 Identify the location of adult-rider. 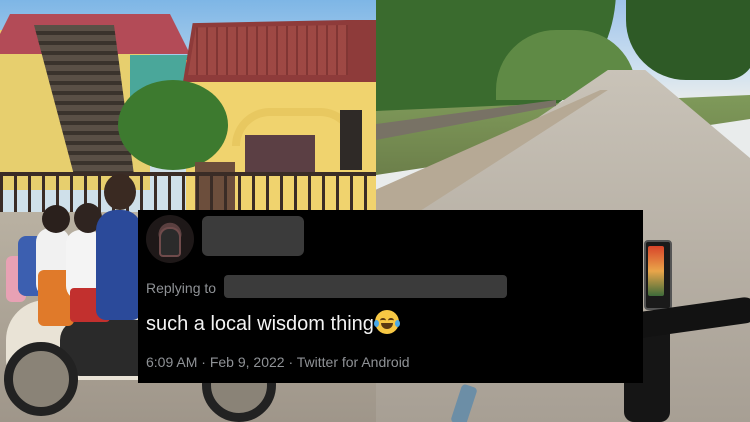
(119, 265).